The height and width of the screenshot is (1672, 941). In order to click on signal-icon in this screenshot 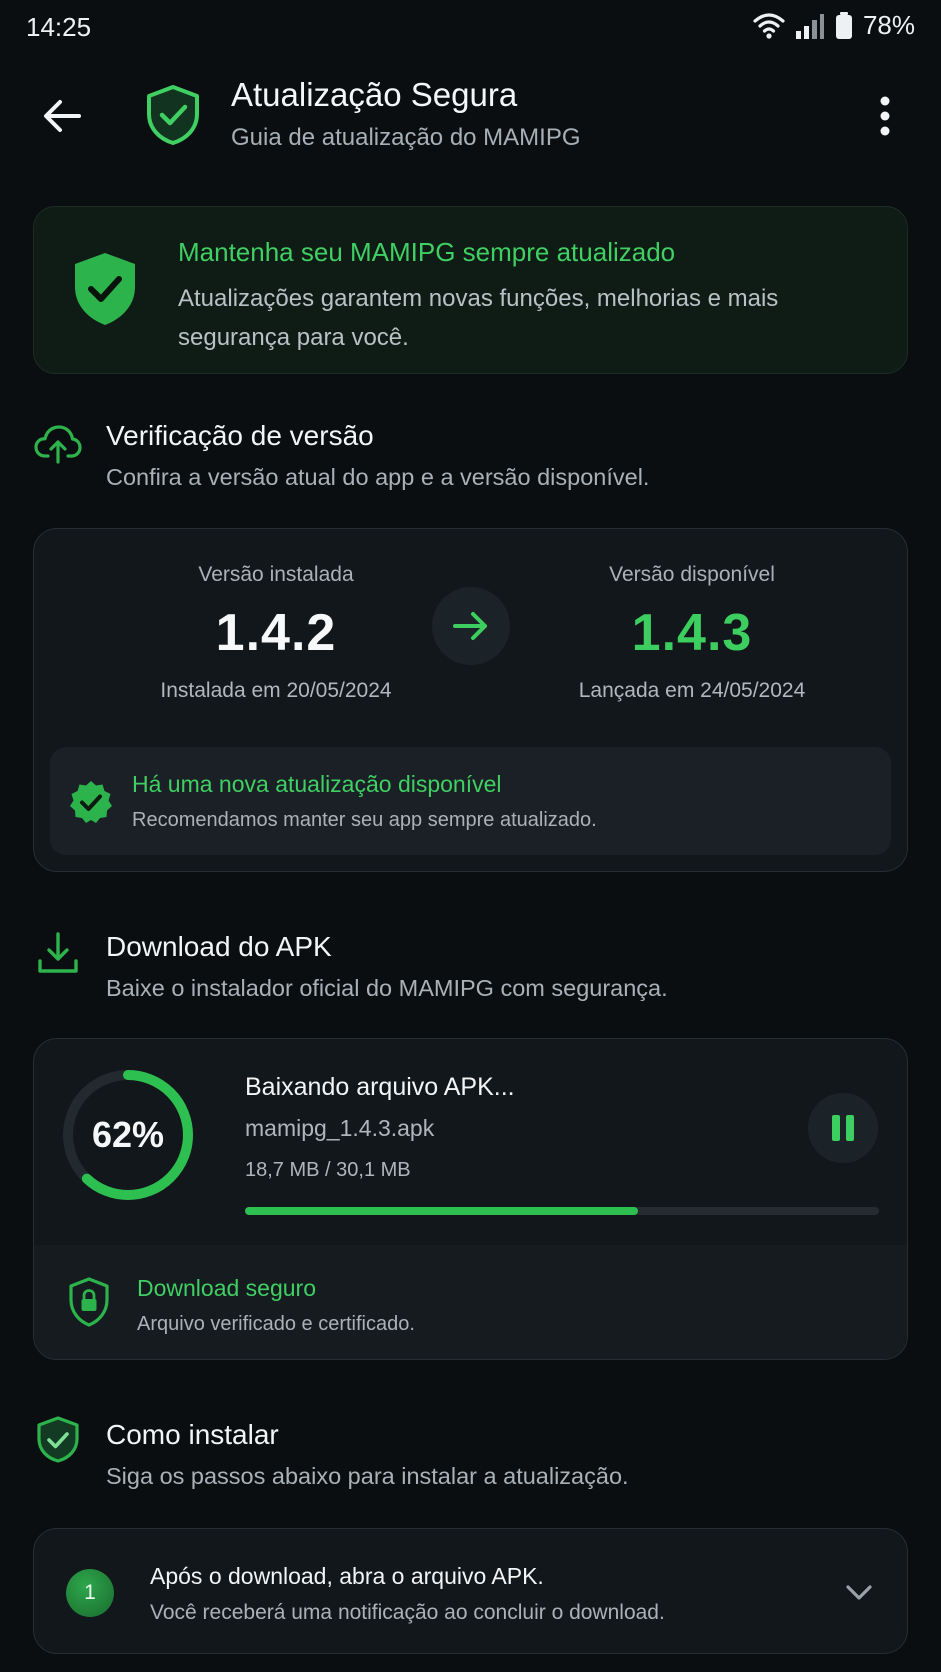, I will do `click(809, 26)`.